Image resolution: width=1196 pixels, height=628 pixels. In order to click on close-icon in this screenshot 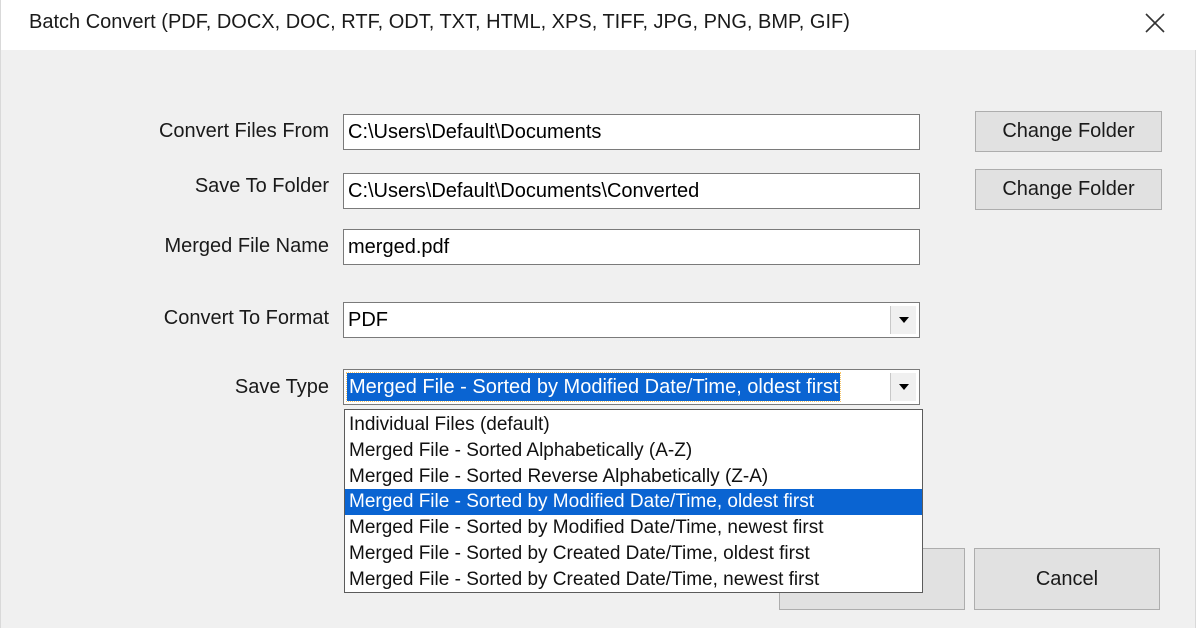, I will do `click(1155, 23)`.